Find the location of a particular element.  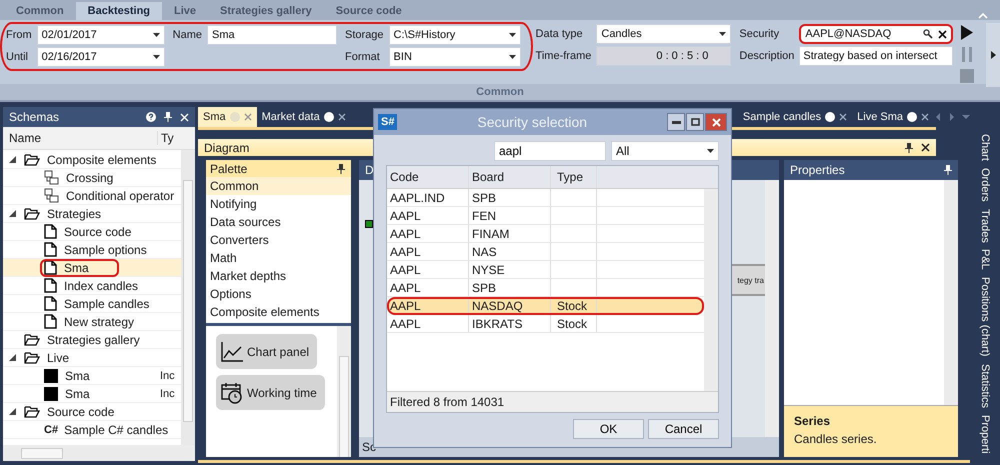

palette-category: Data sources is located at coordinates (278, 222).